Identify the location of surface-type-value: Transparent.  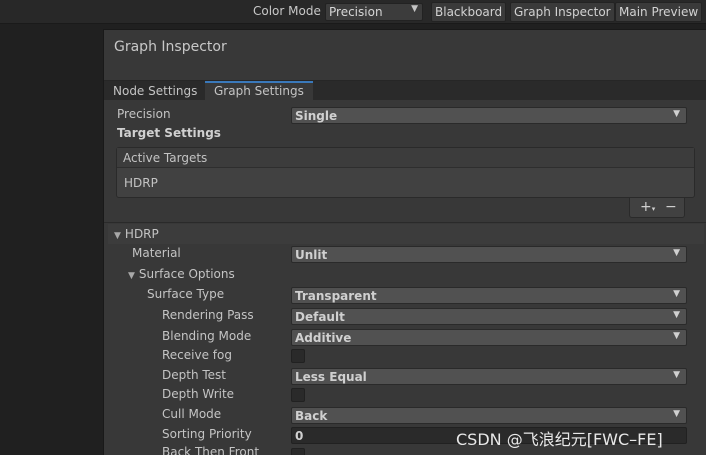
(336, 296).